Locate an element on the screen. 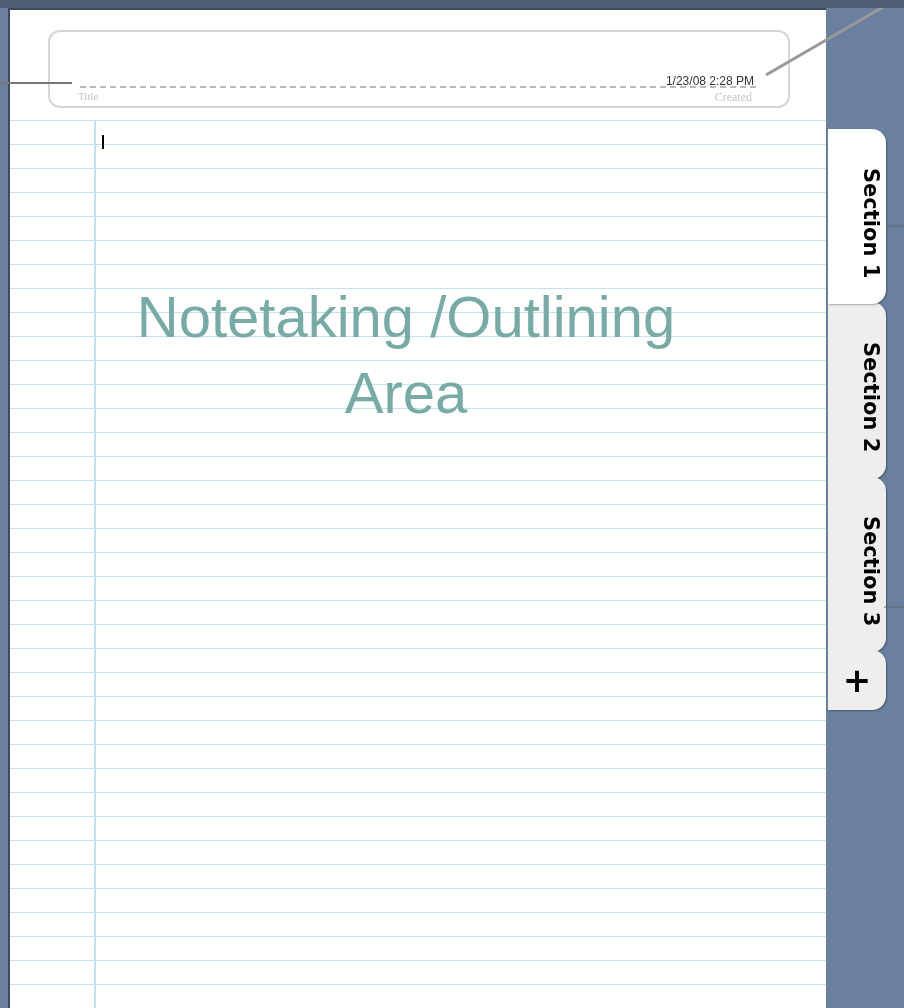 This screenshot has height=1008, width=904. title-field: Title is located at coordinates (178, 96).